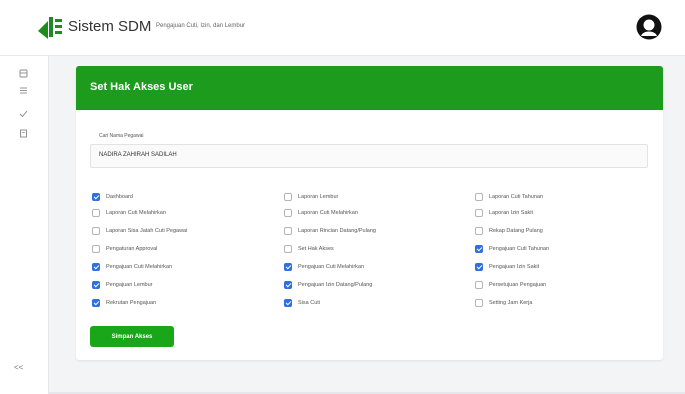 The height and width of the screenshot is (394, 685). What do you see at coordinates (132, 336) in the screenshot?
I see `save-access-button: Simpan Akses` at bounding box center [132, 336].